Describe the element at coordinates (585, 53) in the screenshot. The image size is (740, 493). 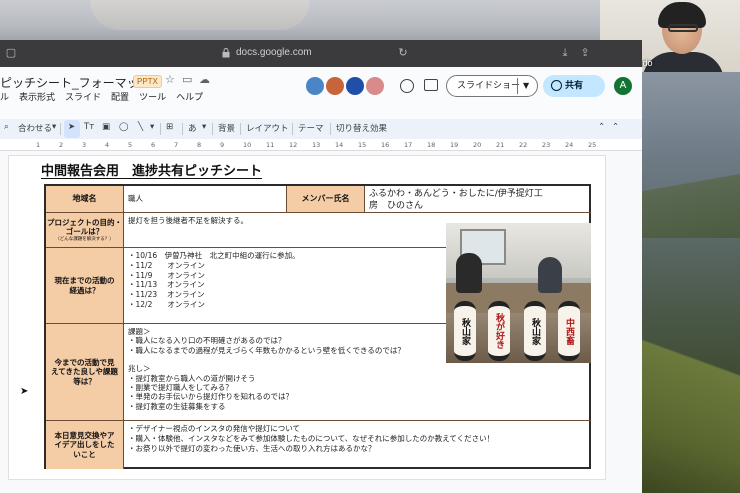
I see `share-page-icon: ⇪` at that location.